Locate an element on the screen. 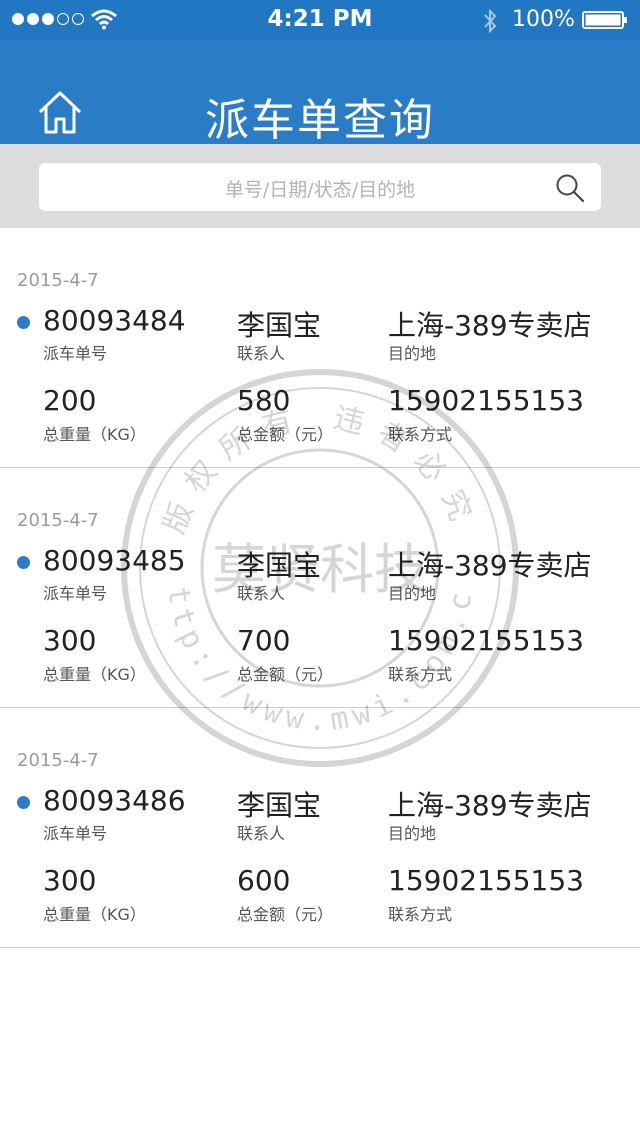 This screenshot has height=1136, width=640. battery-icon is located at coordinates (604, 20).